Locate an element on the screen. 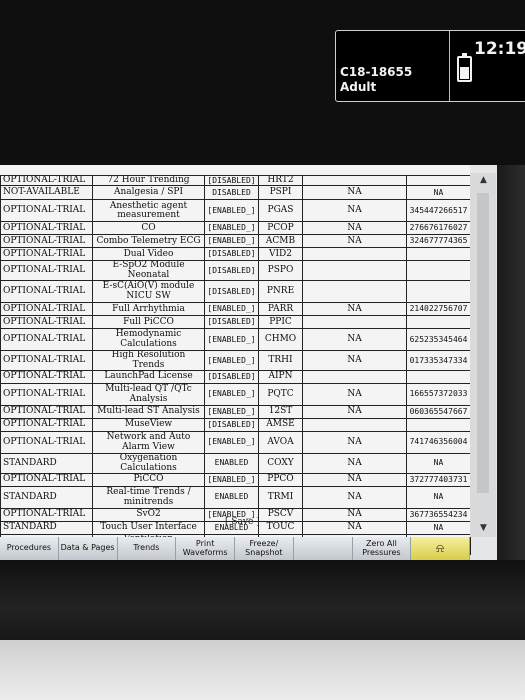 Image resolution: width=525 pixels, height=700 pixels. feature-cell: Anesthetic agent measurement is located at coordinates (148, 211).